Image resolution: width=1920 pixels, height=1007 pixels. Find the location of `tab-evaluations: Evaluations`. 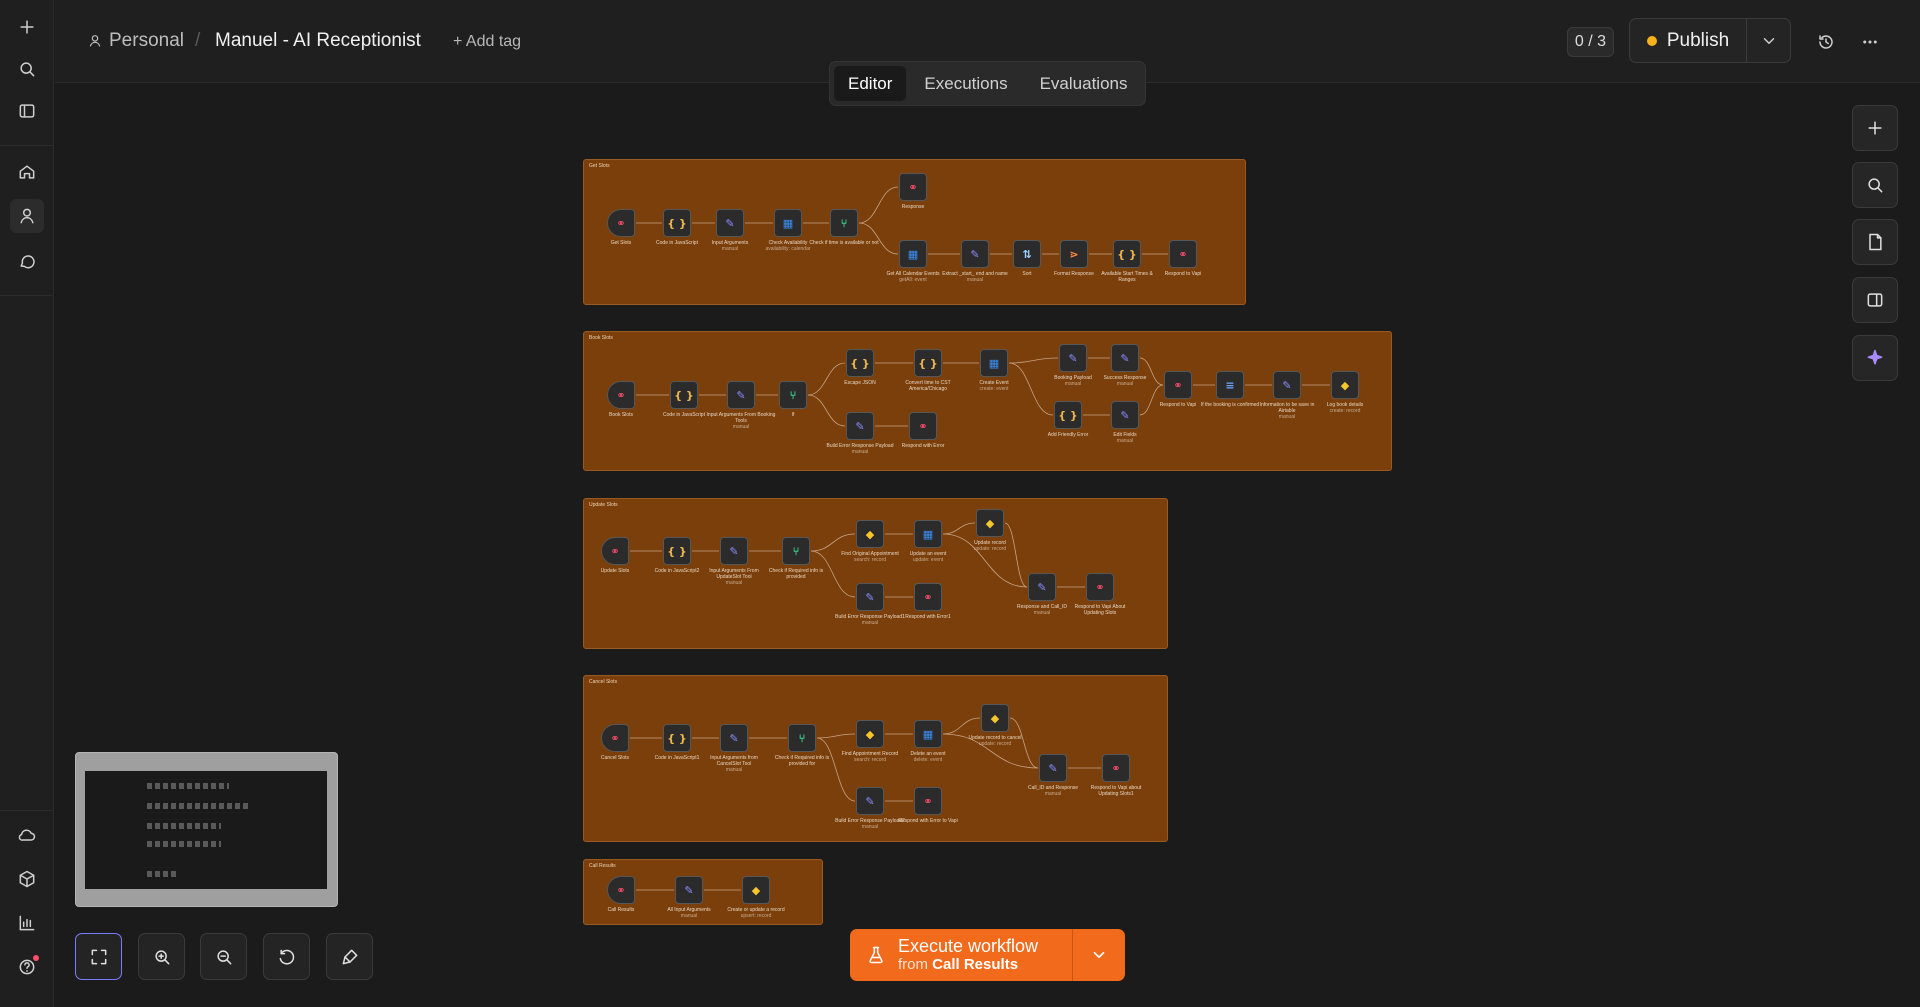

tab-evaluations: Evaluations is located at coordinates (1084, 83).